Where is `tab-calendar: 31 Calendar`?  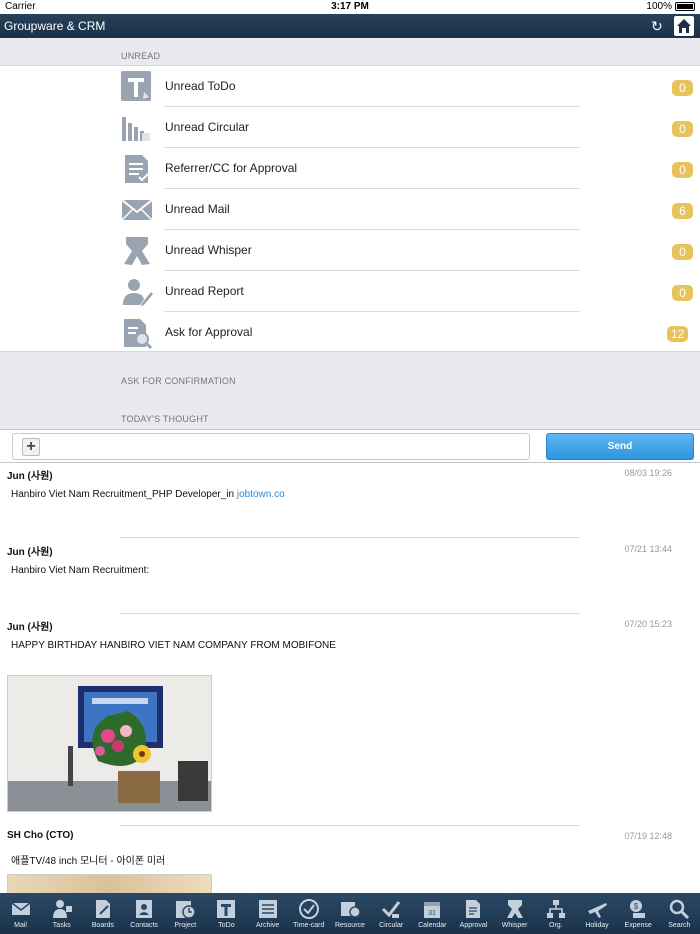
tab-calendar: 31 Calendar is located at coordinates (432, 913).